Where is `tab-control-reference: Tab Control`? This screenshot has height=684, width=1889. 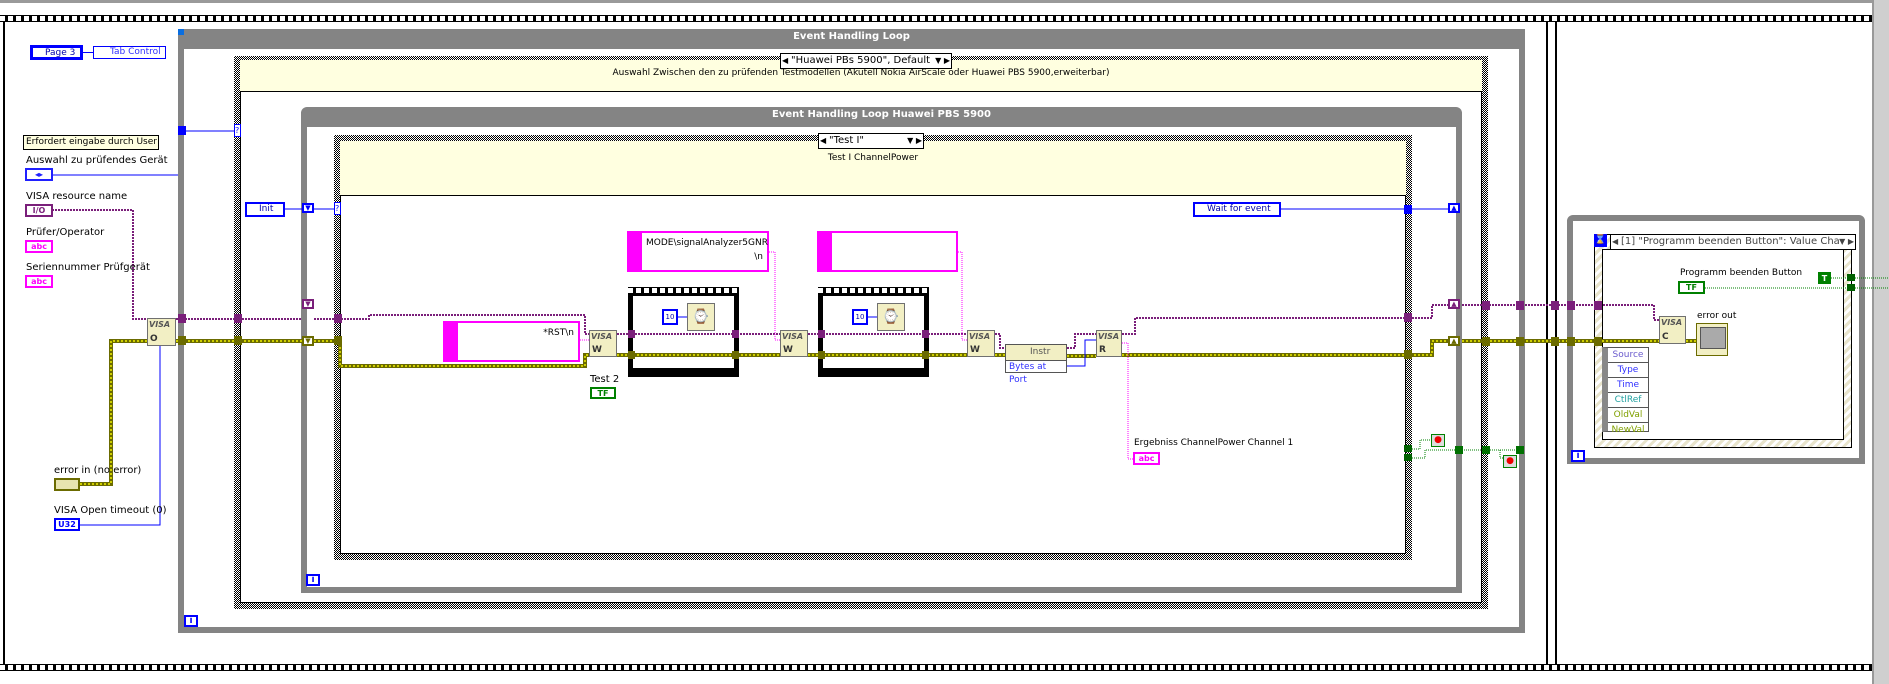 tab-control-reference: Tab Control is located at coordinates (129, 52).